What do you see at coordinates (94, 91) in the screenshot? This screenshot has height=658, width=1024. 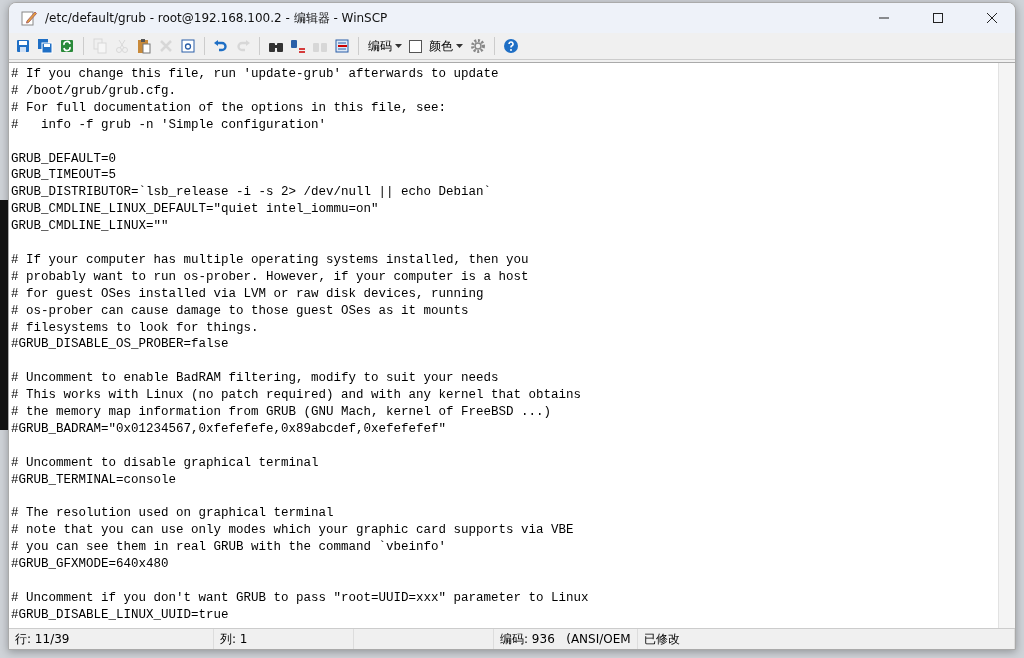 I see `code-line: # /boot/grub/grub.cfg.` at bounding box center [94, 91].